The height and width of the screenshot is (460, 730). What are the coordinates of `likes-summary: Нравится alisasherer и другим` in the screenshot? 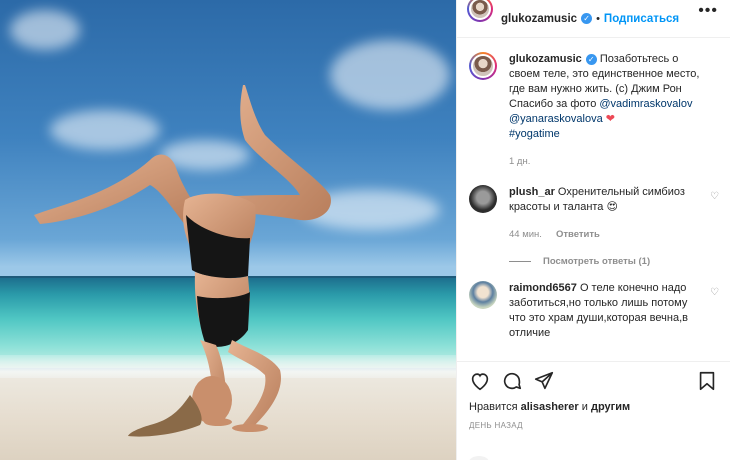 It's located at (593, 407).